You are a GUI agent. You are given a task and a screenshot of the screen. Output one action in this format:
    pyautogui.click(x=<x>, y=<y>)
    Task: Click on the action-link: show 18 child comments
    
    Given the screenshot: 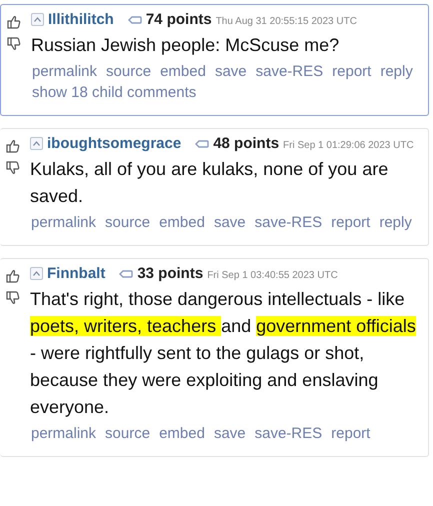 What is the action you would take?
    pyautogui.click(x=114, y=92)
    